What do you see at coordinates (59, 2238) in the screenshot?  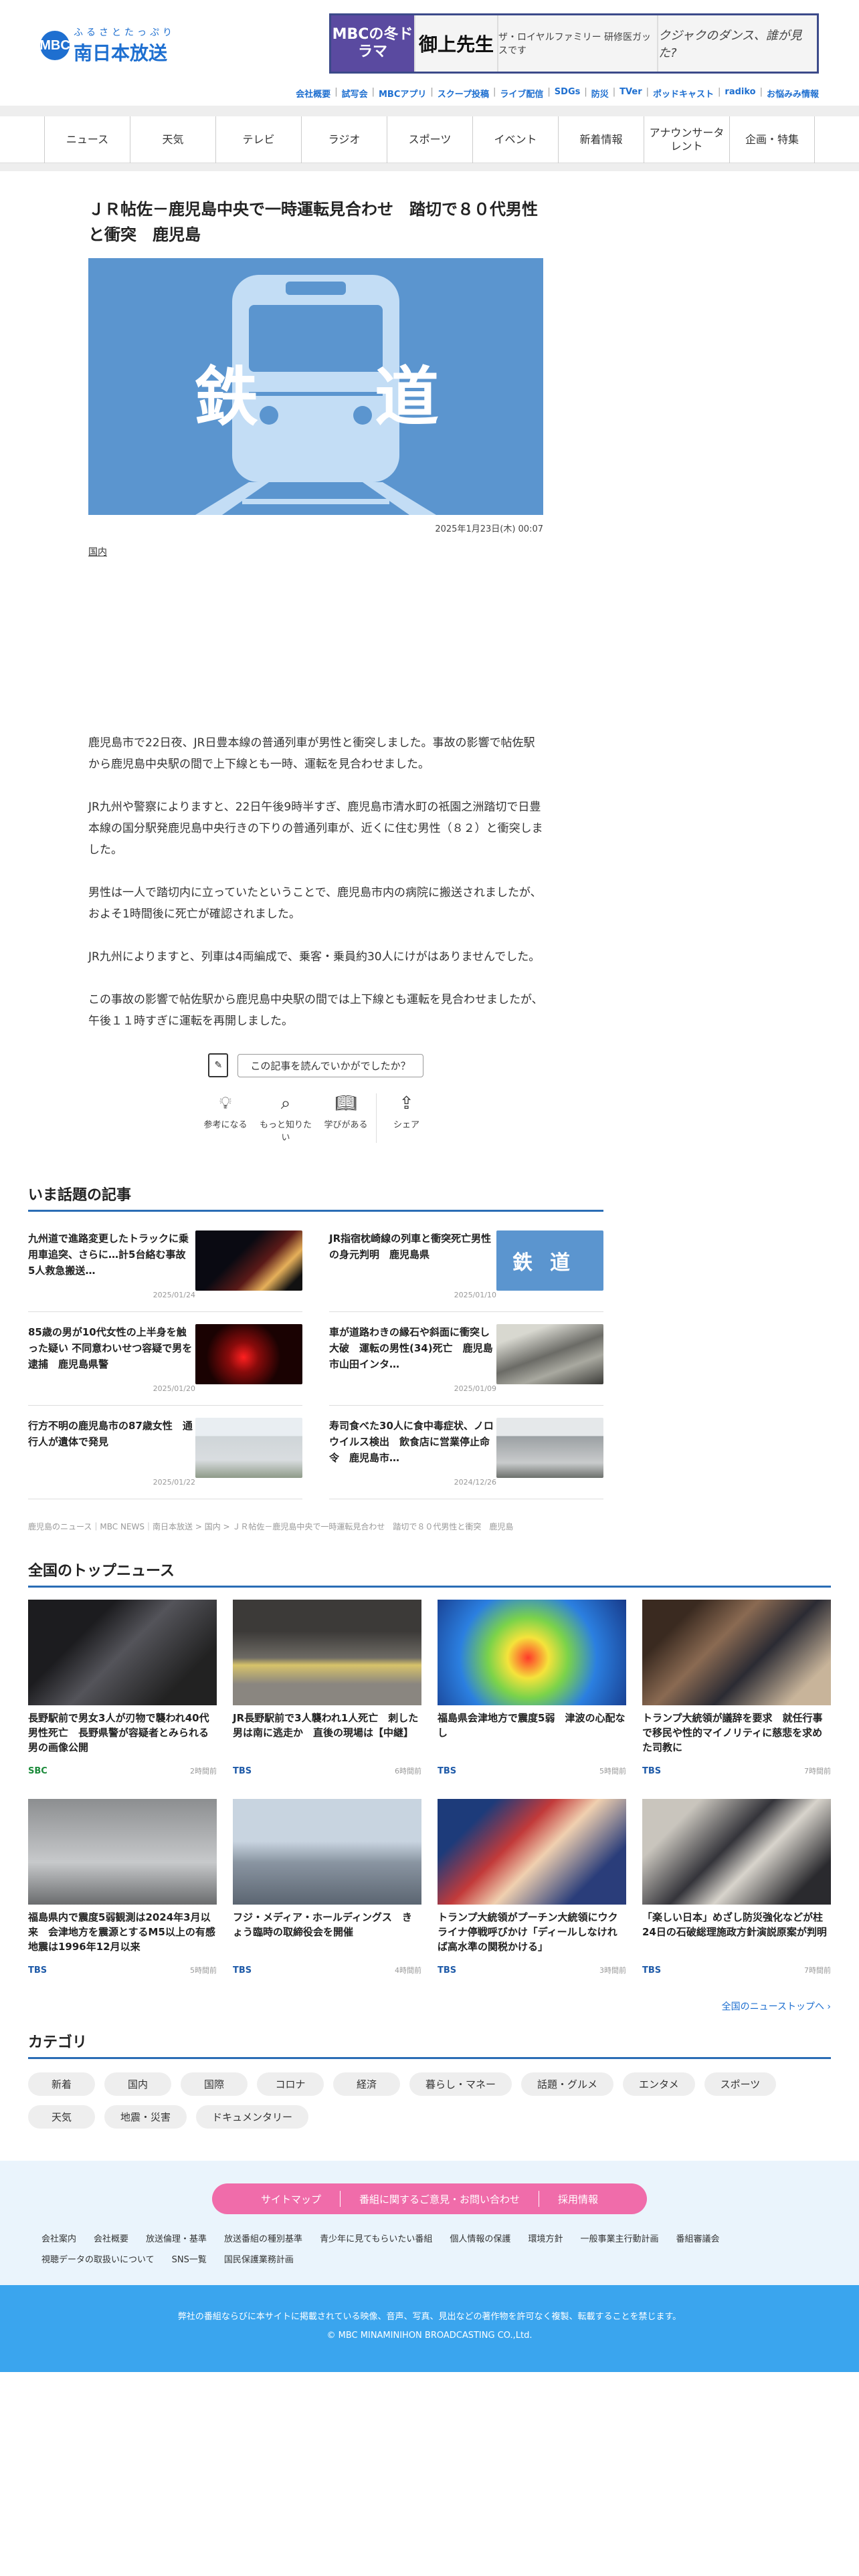 I see `footer-link: 会社案内` at bounding box center [59, 2238].